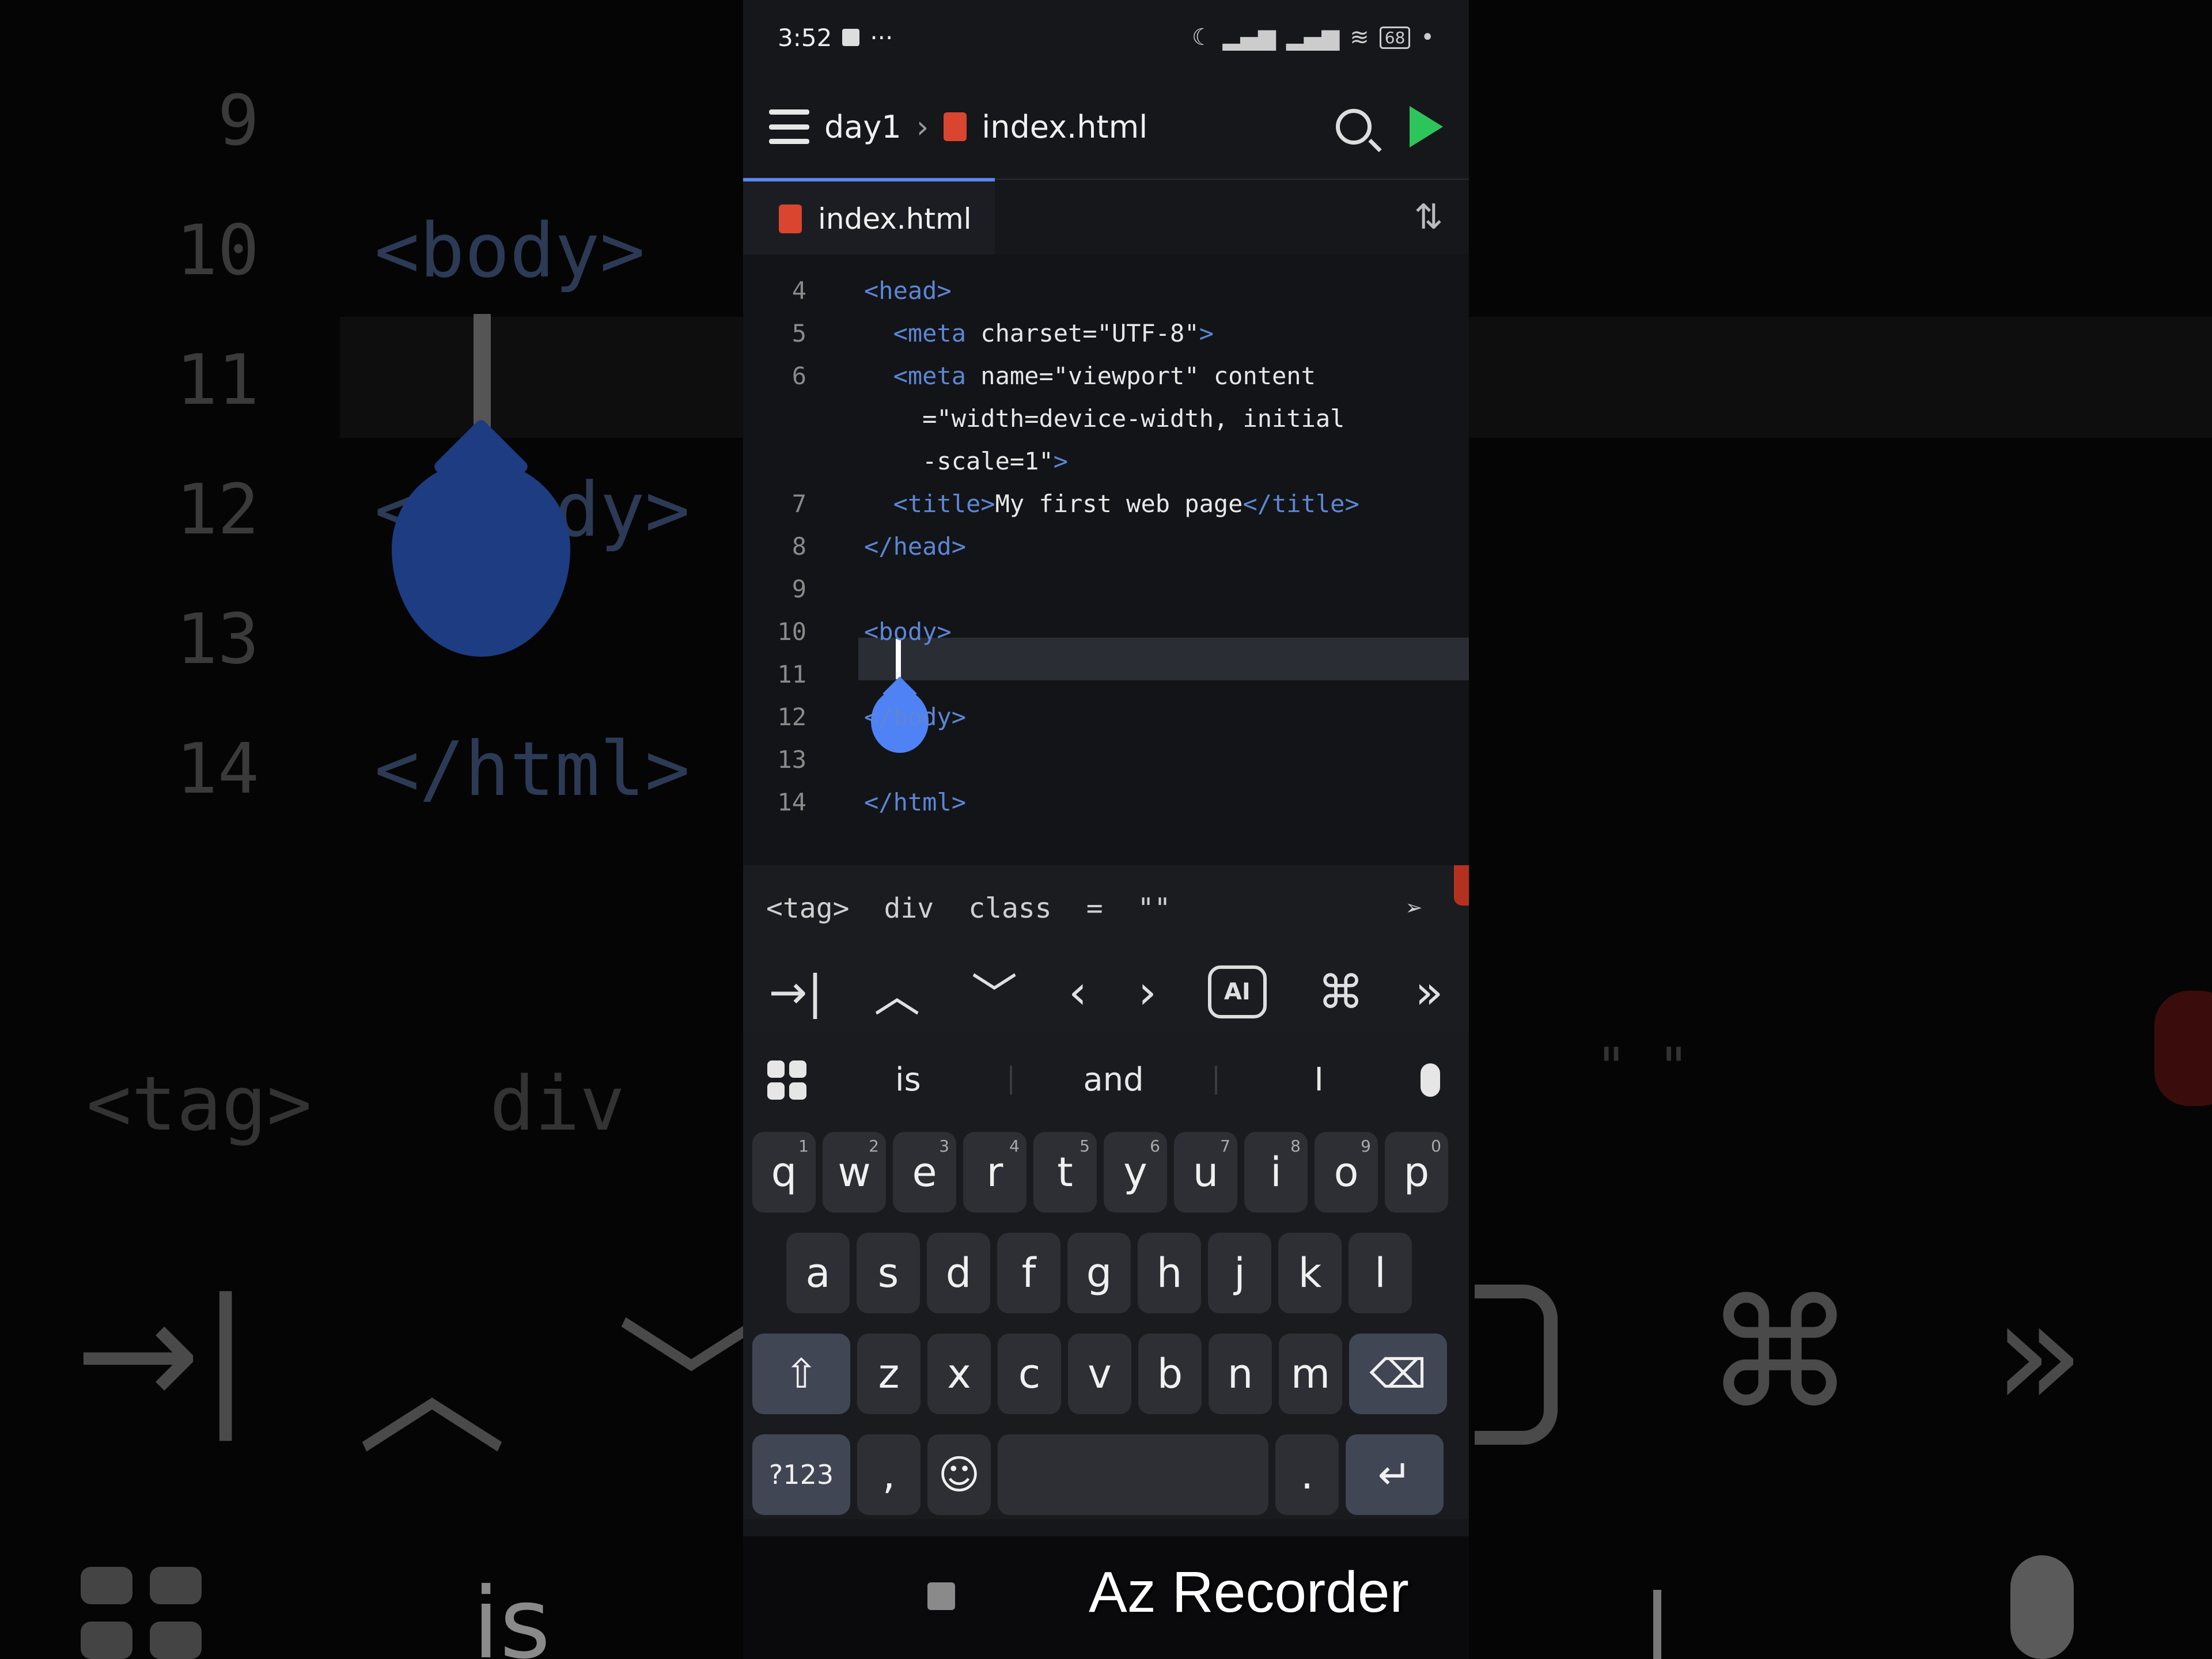  What do you see at coordinates (909, 908) in the screenshot?
I see `shortcut-item: div` at bounding box center [909, 908].